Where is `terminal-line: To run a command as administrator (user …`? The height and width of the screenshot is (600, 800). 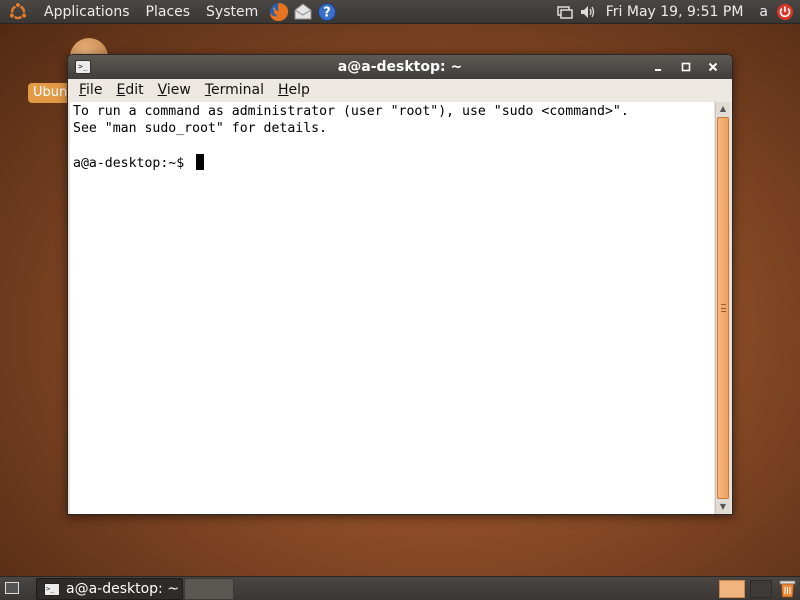 terminal-line: To run a command as administrator (user … is located at coordinates (351, 111).